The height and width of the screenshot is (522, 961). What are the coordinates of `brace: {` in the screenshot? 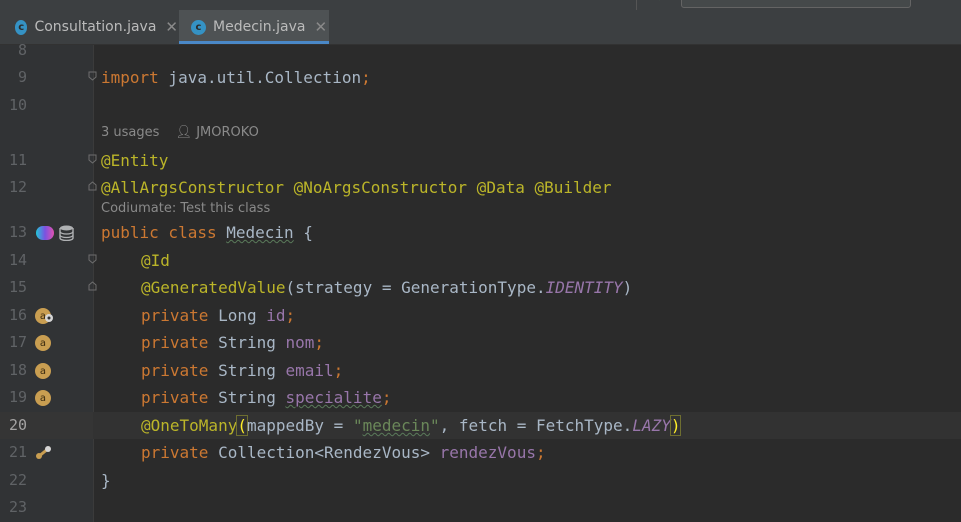 It's located at (303, 232).